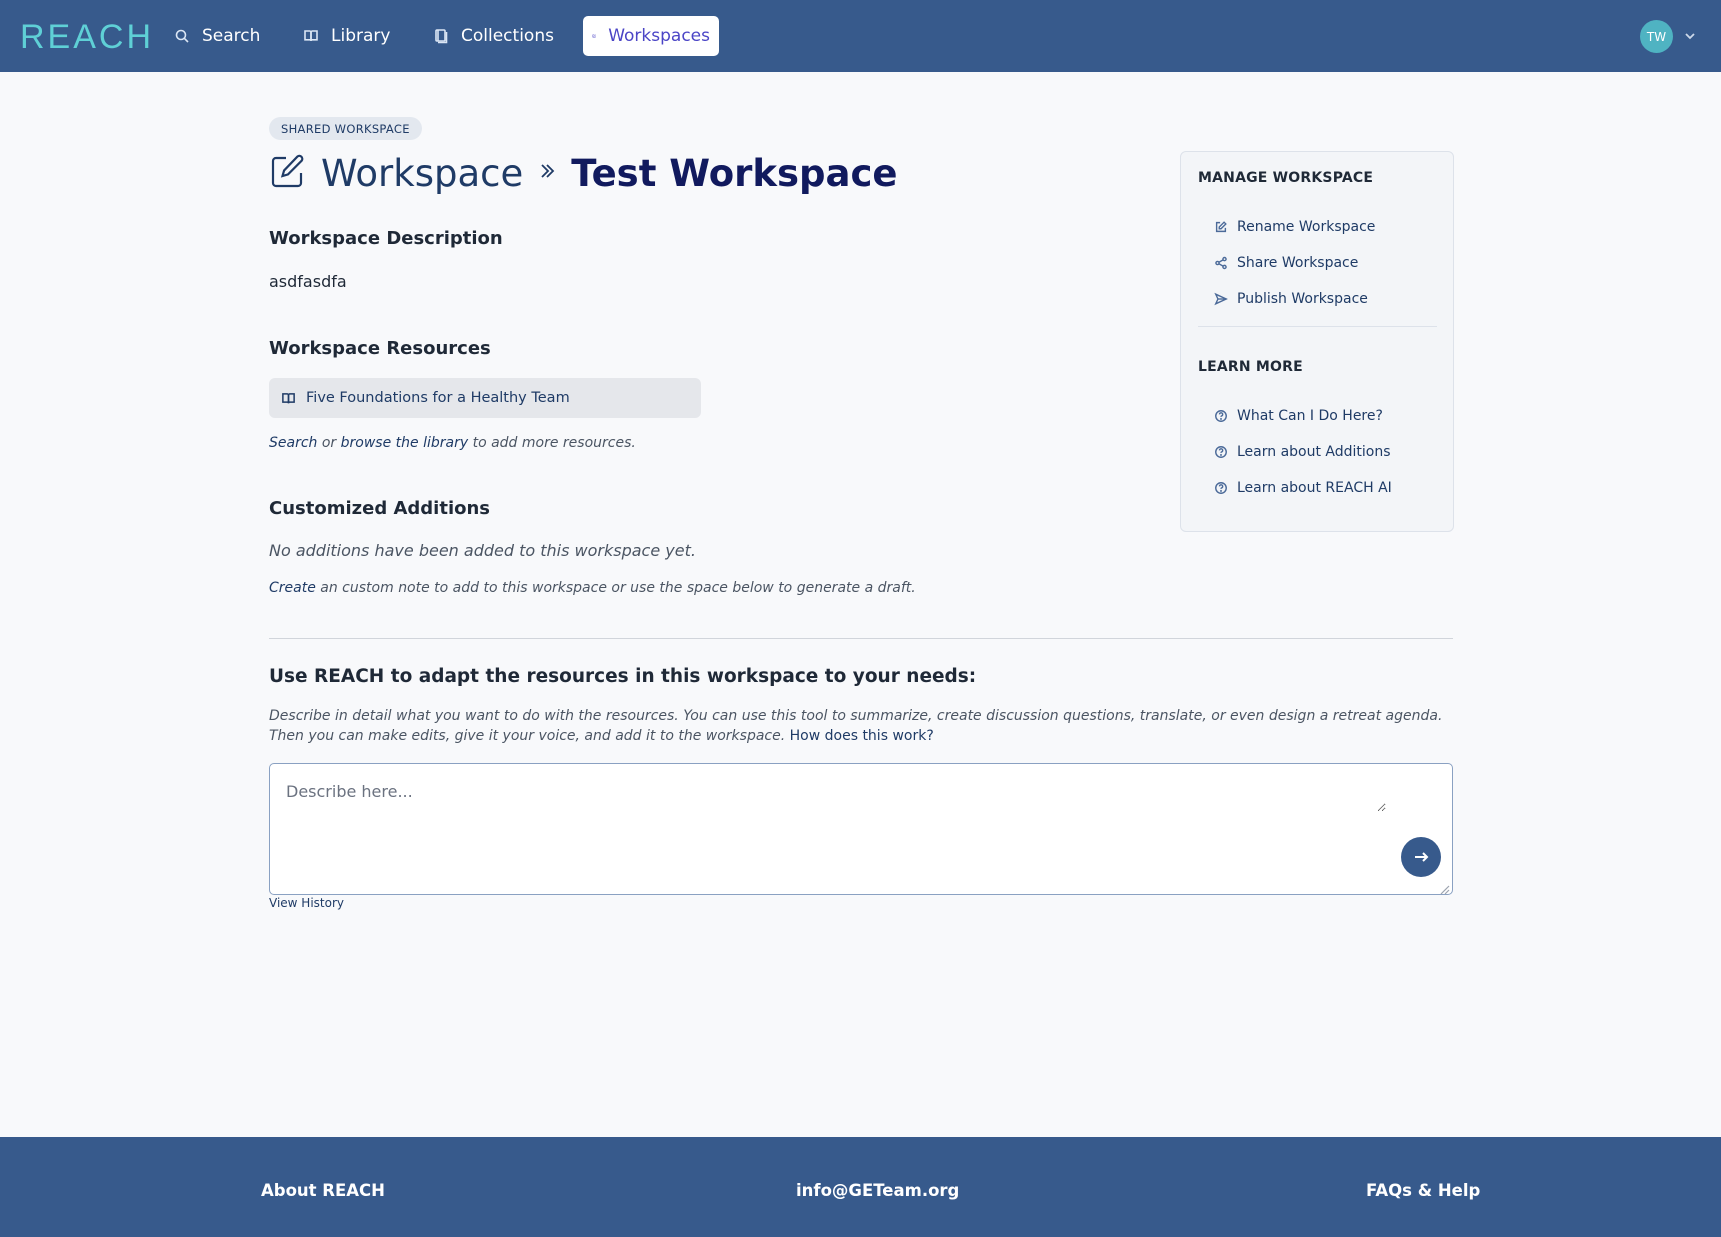  What do you see at coordinates (386, 238) in the screenshot?
I see `description-heading: Workspace Description` at bounding box center [386, 238].